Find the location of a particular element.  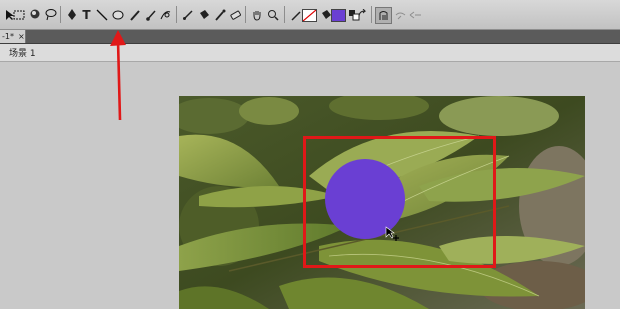

brush-icon is located at coordinates (150, 14).